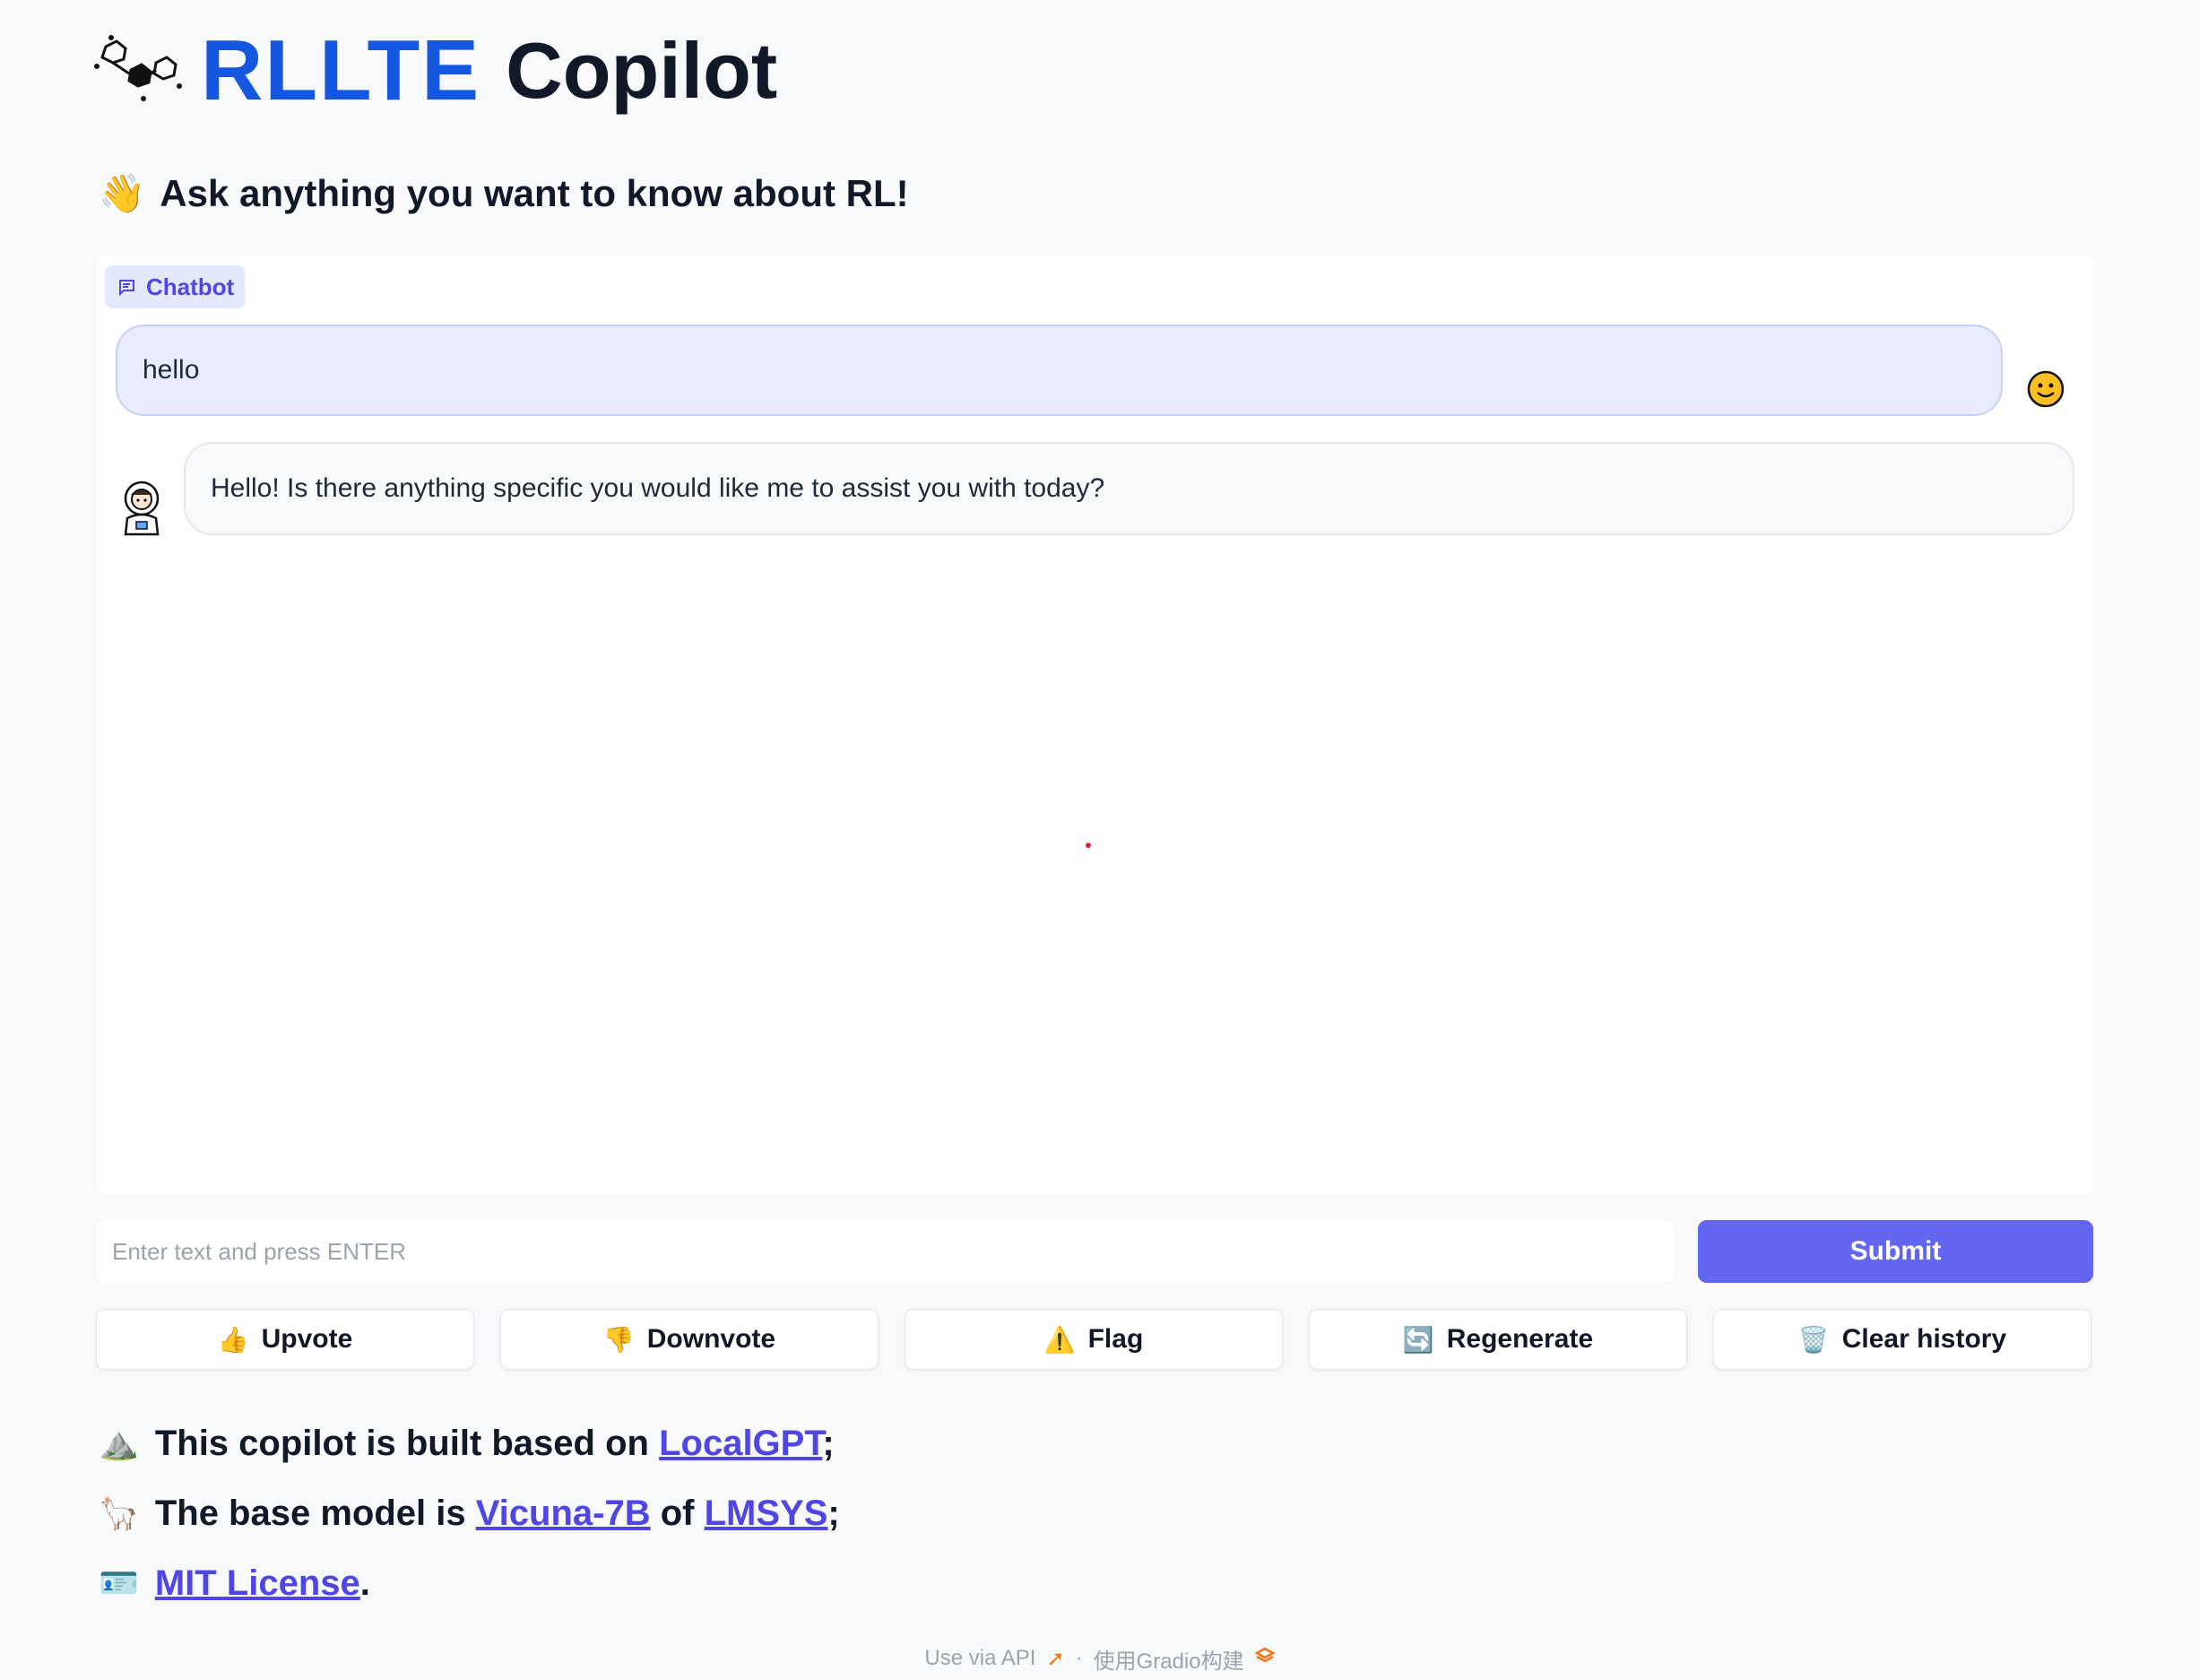 The image size is (2199, 1680). What do you see at coordinates (740, 1443) in the screenshot?
I see `localgpt-link: LocalGPT` at bounding box center [740, 1443].